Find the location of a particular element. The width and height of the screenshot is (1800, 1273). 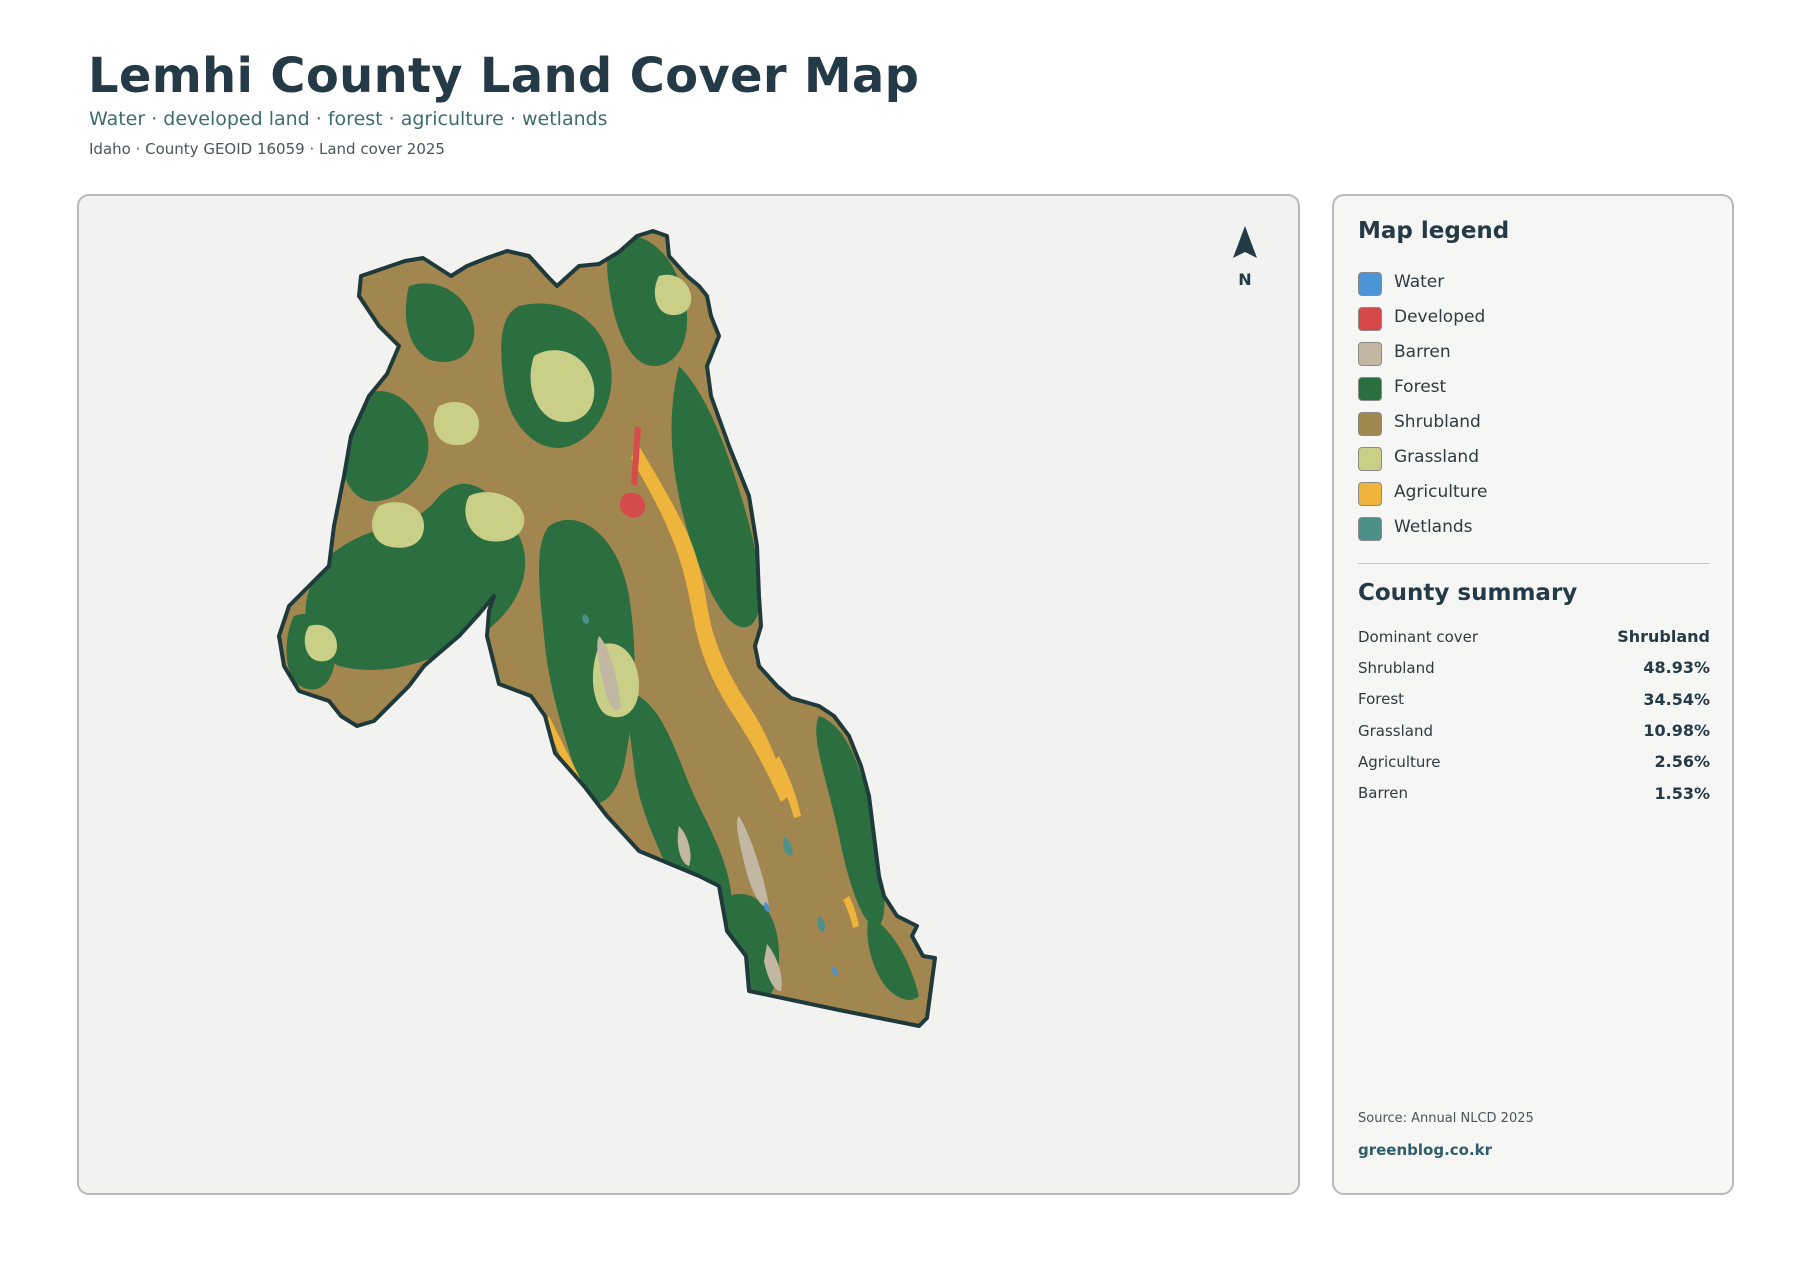

summary-label: Dominant cover is located at coordinates (1418, 636).